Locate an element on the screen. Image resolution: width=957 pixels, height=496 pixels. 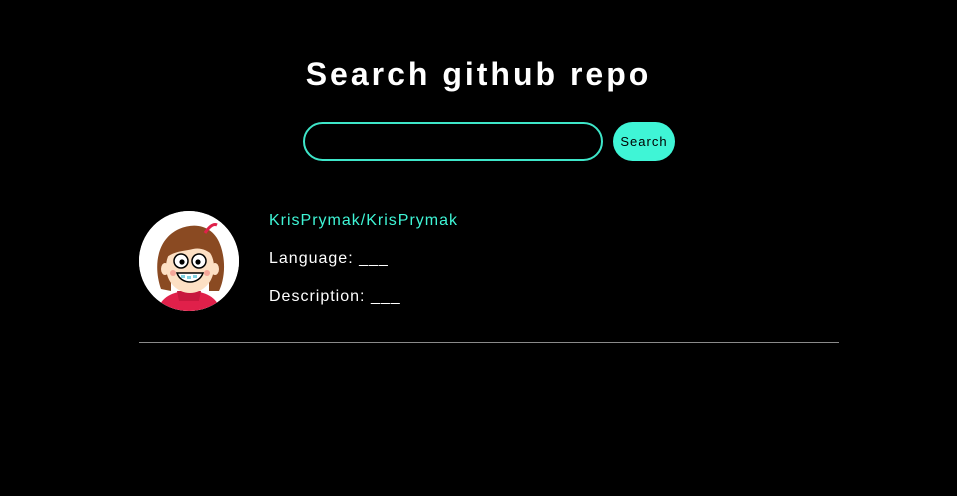
language-value: ___ is located at coordinates (374, 258).